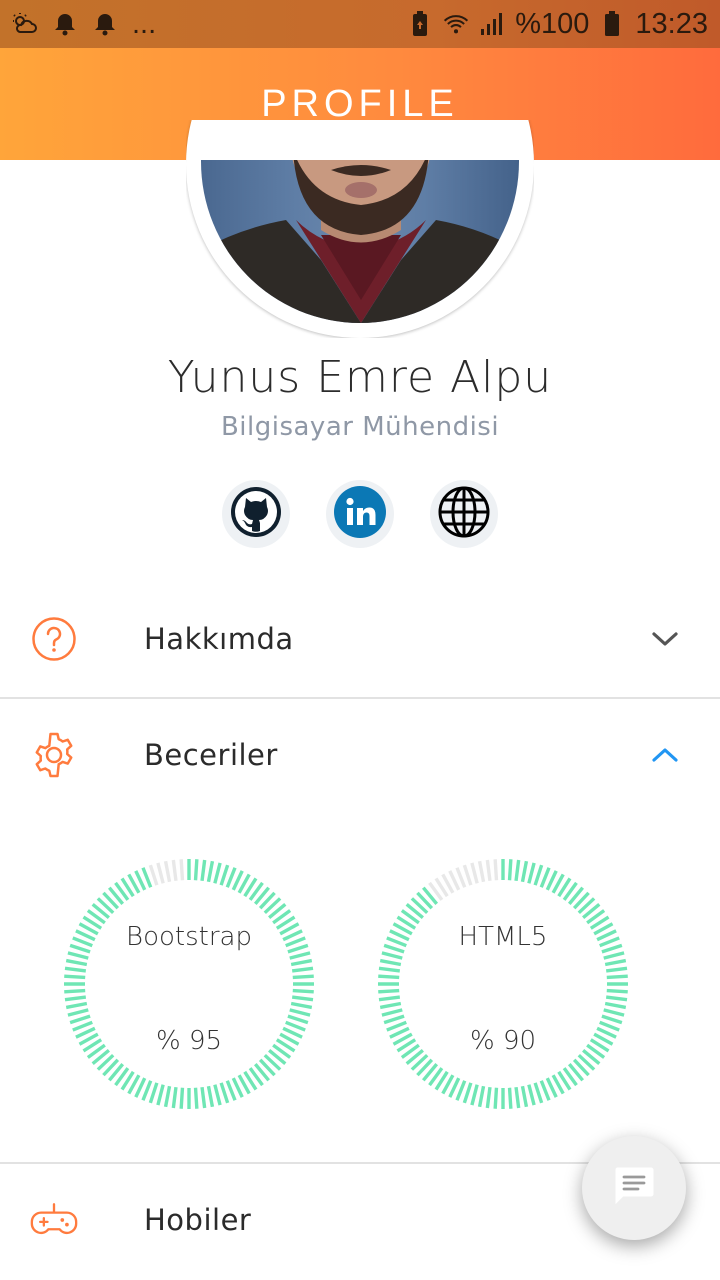 The image size is (720, 1280). Describe the element at coordinates (552, 23) in the screenshot. I see `battery-percent: %100` at that location.